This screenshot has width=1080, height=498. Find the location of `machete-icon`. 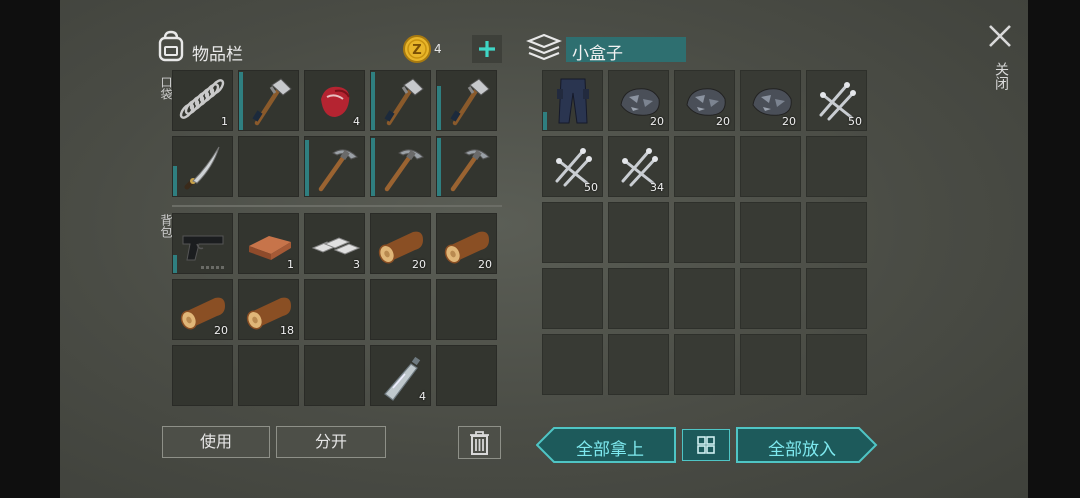

machete-icon is located at coordinates (202, 168).